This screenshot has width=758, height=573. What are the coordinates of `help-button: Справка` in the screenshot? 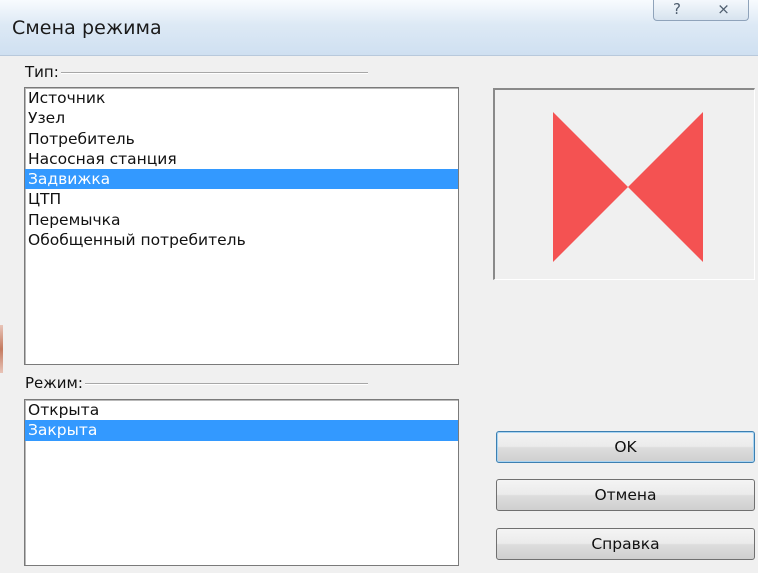 It's located at (625, 544).